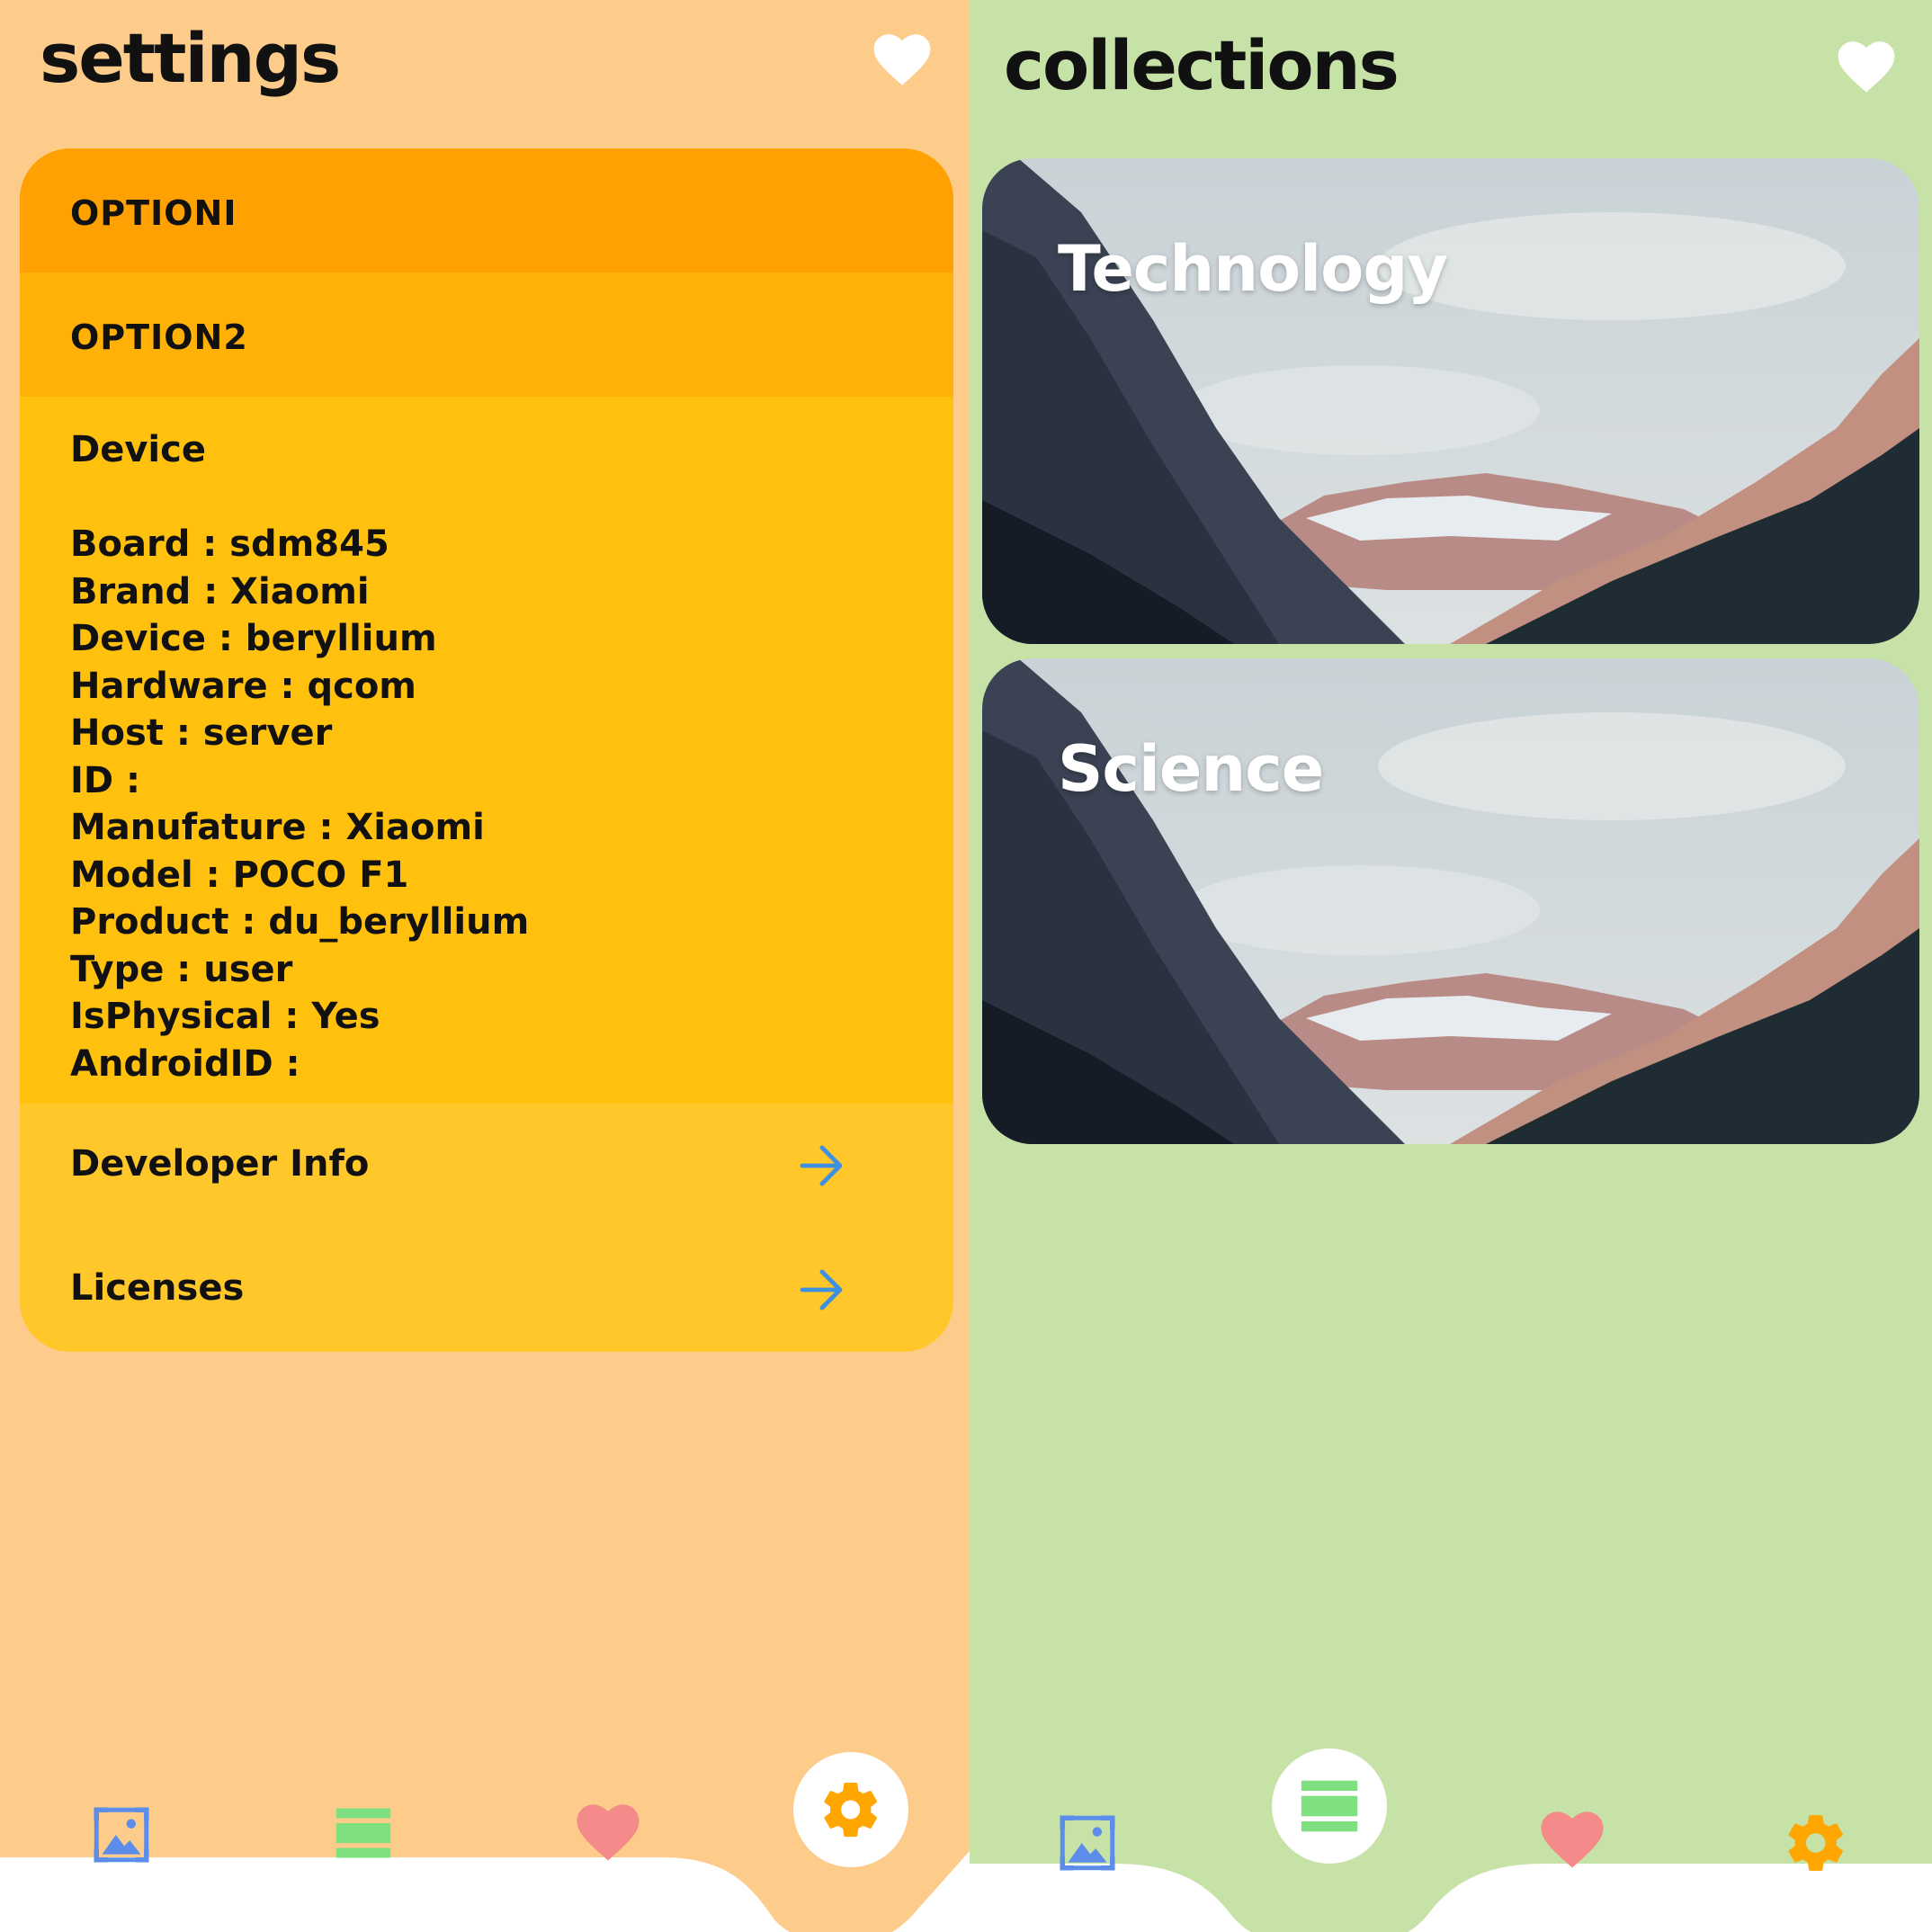  What do you see at coordinates (220, 591) in the screenshot?
I see `device-info-brand: Brand : Xiaomi` at bounding box center [220, 591].